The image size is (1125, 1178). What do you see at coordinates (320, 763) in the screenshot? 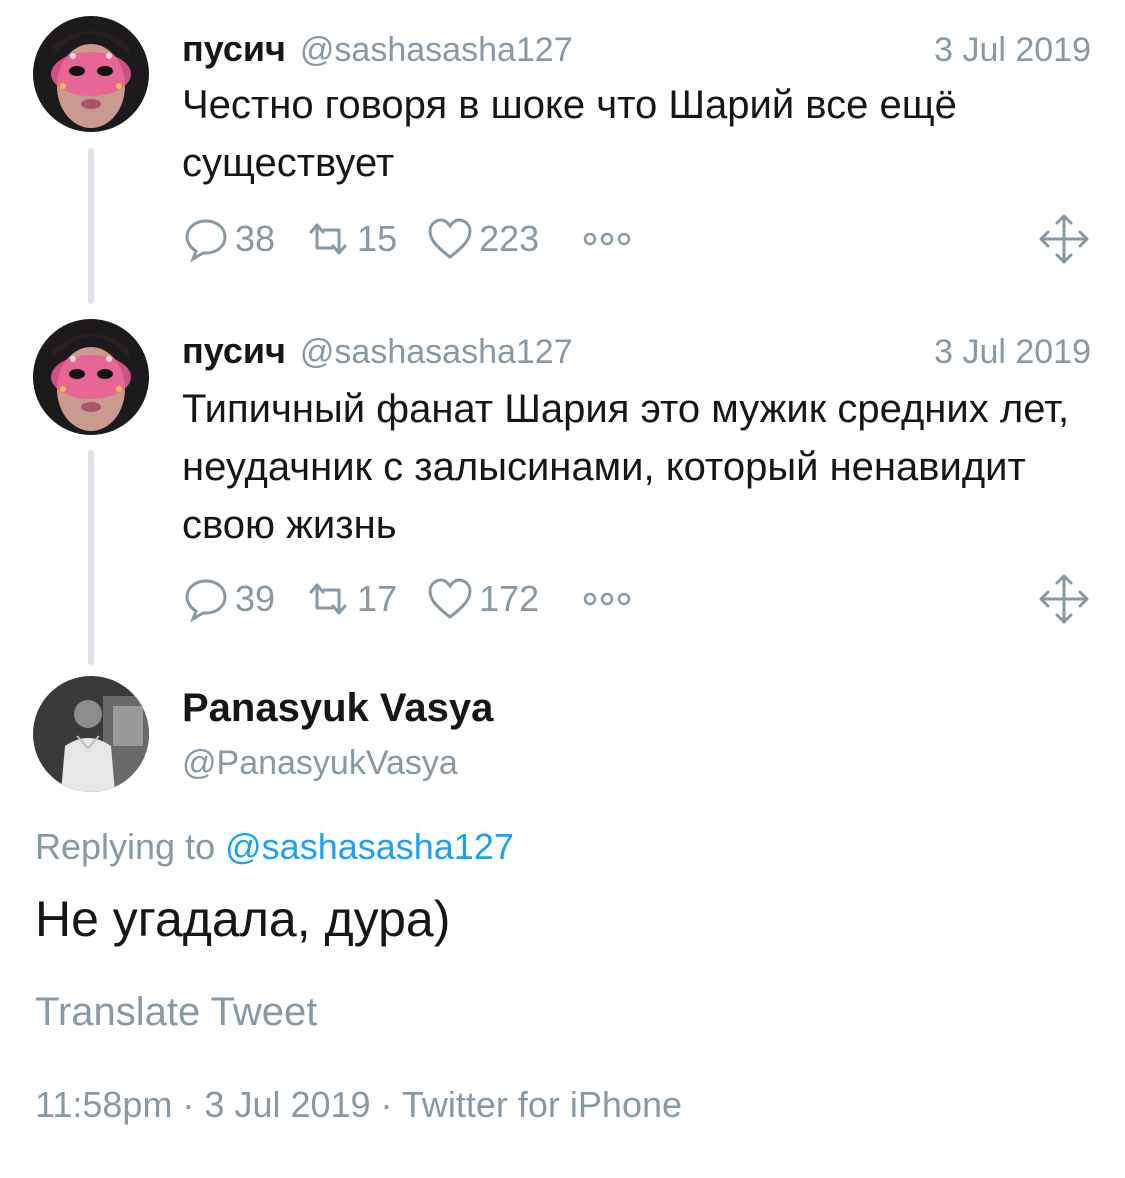
I see `user-handle: @PanasyukVasya` at bounding box center [320, 763].